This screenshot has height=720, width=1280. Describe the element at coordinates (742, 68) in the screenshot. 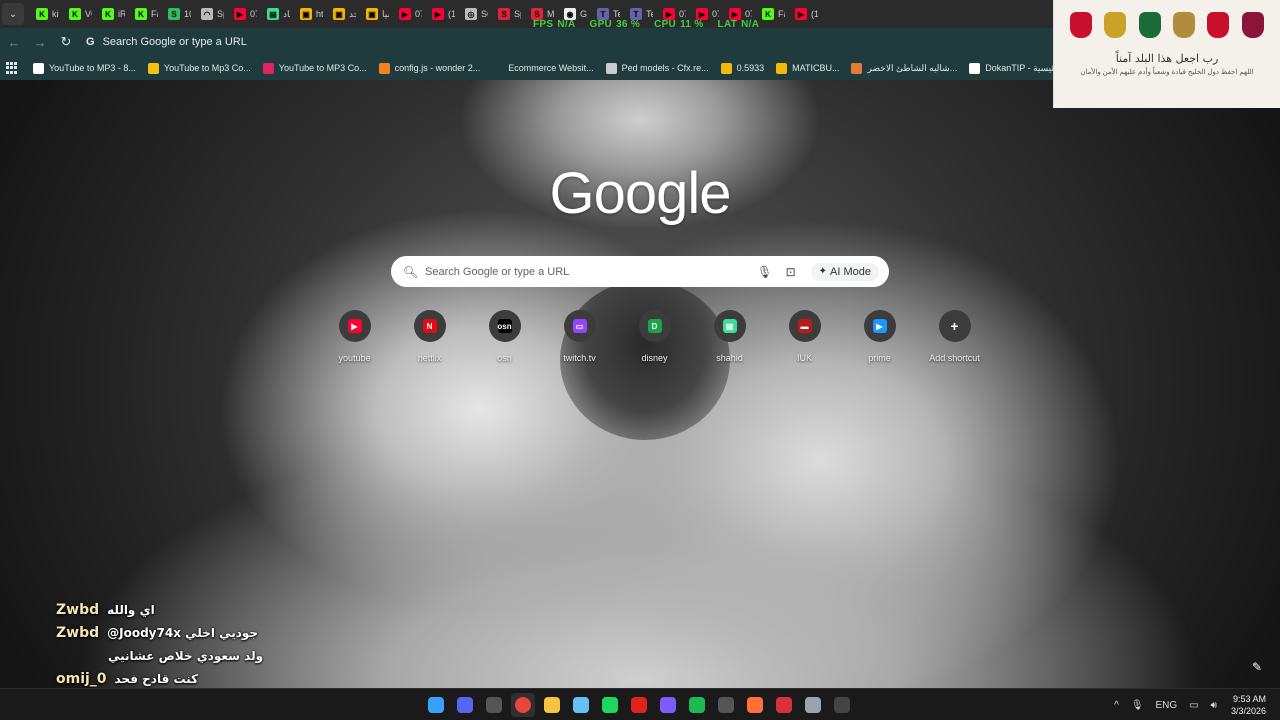

I see `bookmark-item: 0.5933` at that location.